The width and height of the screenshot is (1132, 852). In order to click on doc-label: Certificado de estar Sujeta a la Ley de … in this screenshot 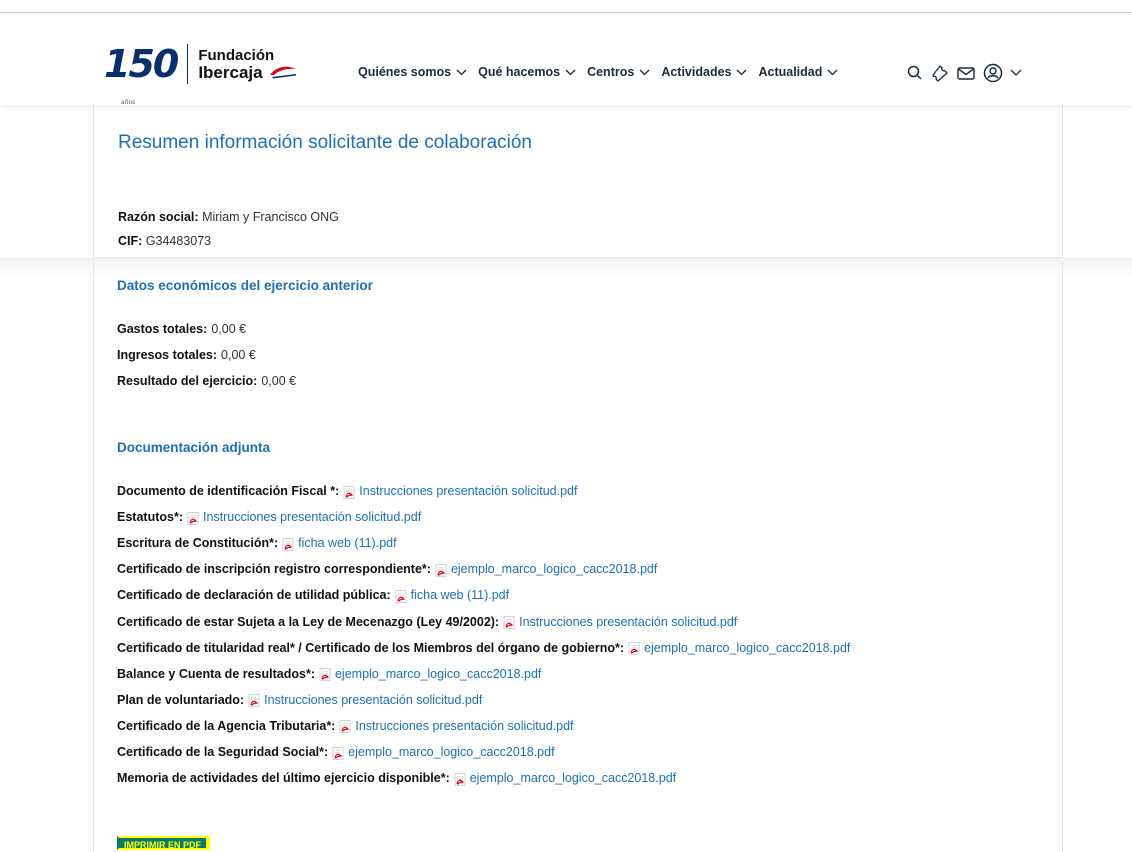, I will do `click(308, 621)`.